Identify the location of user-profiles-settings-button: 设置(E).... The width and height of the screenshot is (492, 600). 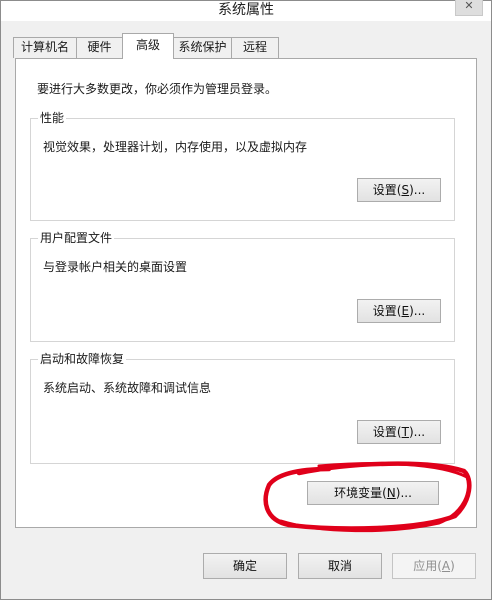
(399, 311).